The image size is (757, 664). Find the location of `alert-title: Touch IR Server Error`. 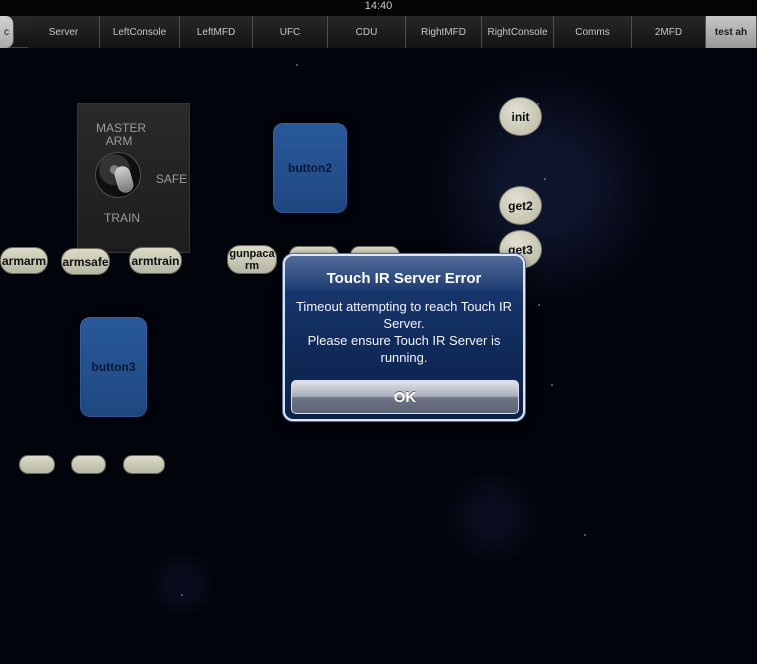

alert-title: Touch IR Server Error is located at coordinates (404, 278).